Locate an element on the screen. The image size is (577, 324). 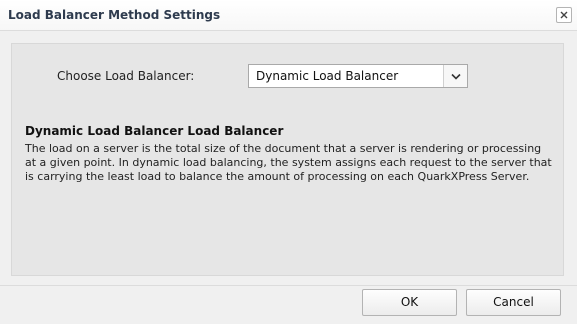
select-dropdown-button is located at coordinates (455, 76).